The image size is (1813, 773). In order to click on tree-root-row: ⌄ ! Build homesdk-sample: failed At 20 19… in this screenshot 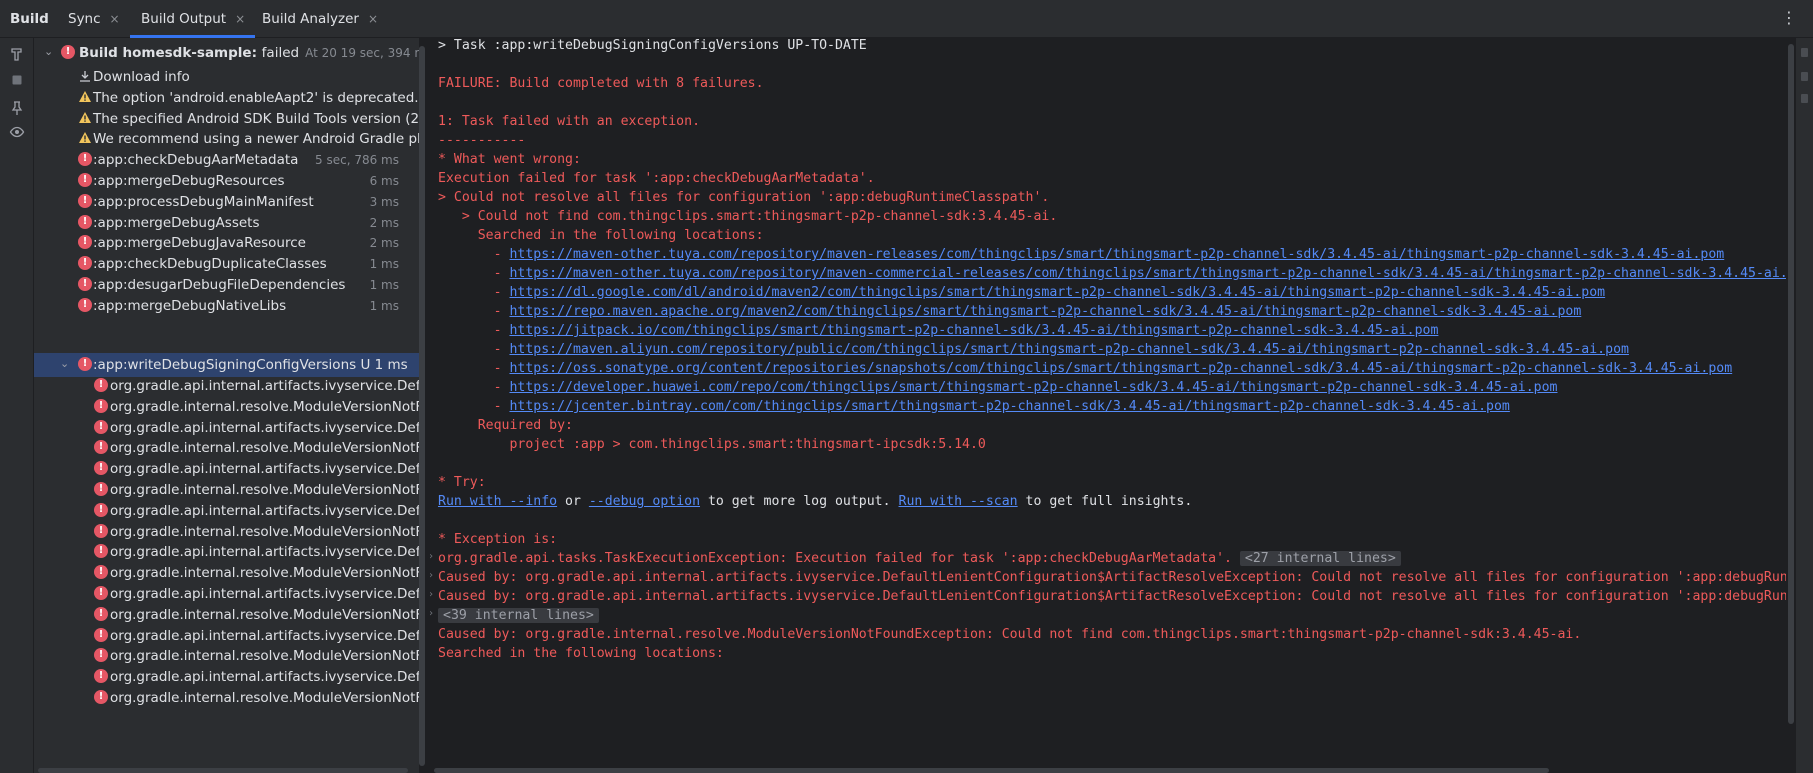, I will do `click(226, 53)`.